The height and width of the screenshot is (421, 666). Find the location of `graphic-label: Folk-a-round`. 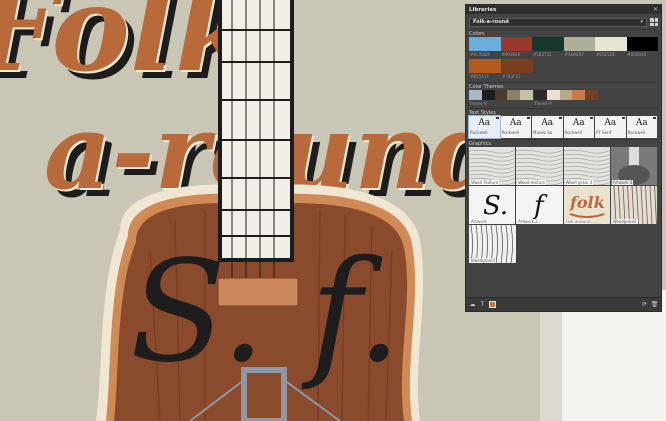

graphic-label: Folk-a-round is located at coordinates (578, 221).